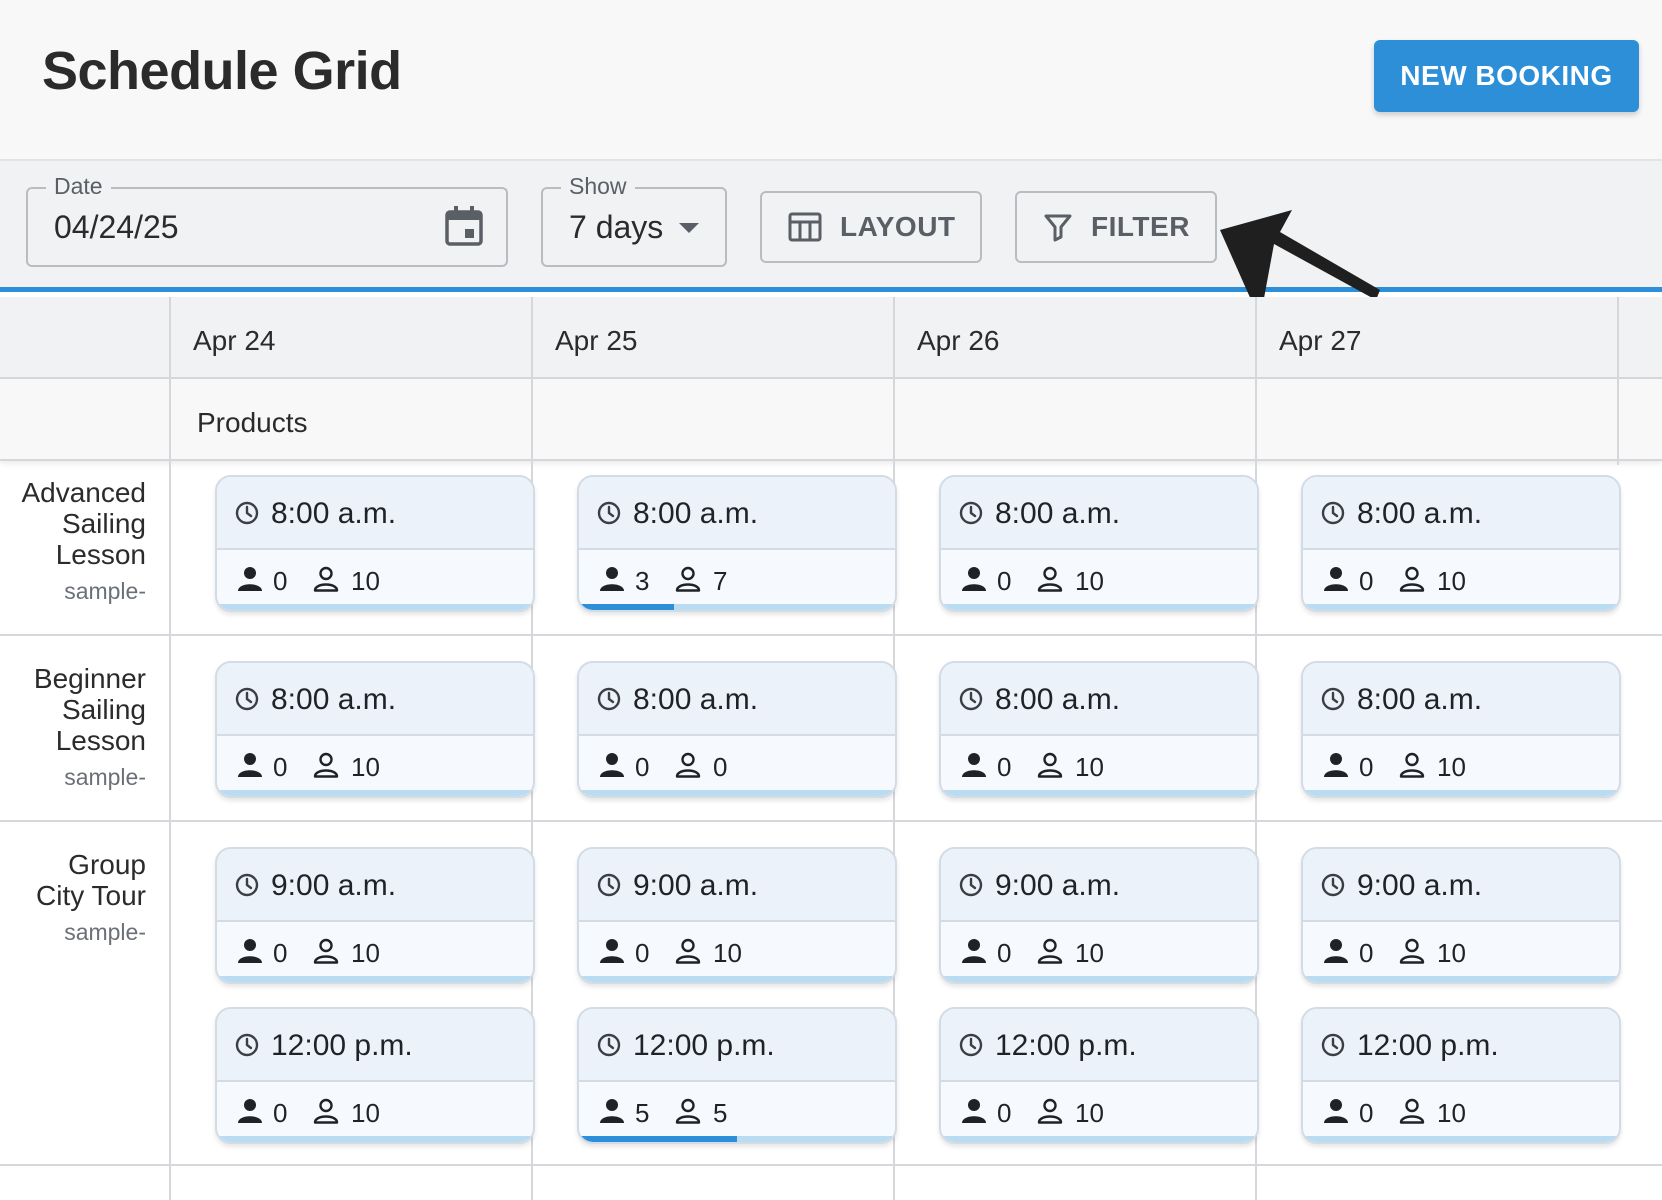 This screenshot has width=1662, height=1200. I want to click on calendar-icon, so click(464, 226).